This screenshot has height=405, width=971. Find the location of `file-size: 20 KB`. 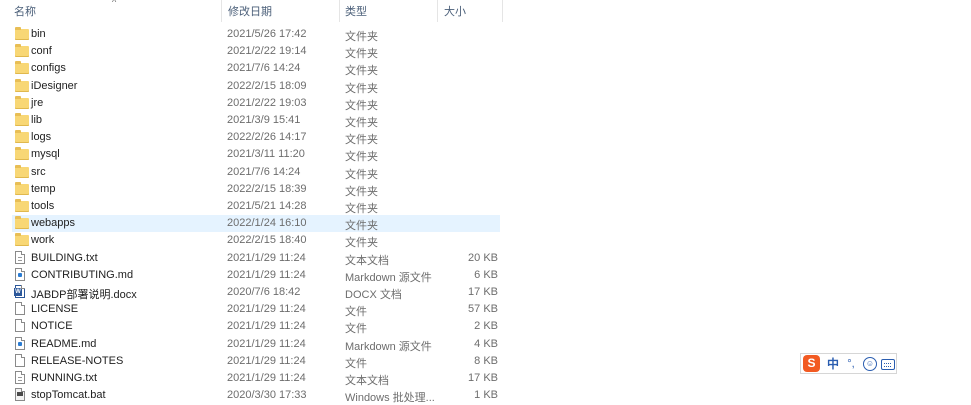

file-size: 20 KB is located at coordinates (483, 257).